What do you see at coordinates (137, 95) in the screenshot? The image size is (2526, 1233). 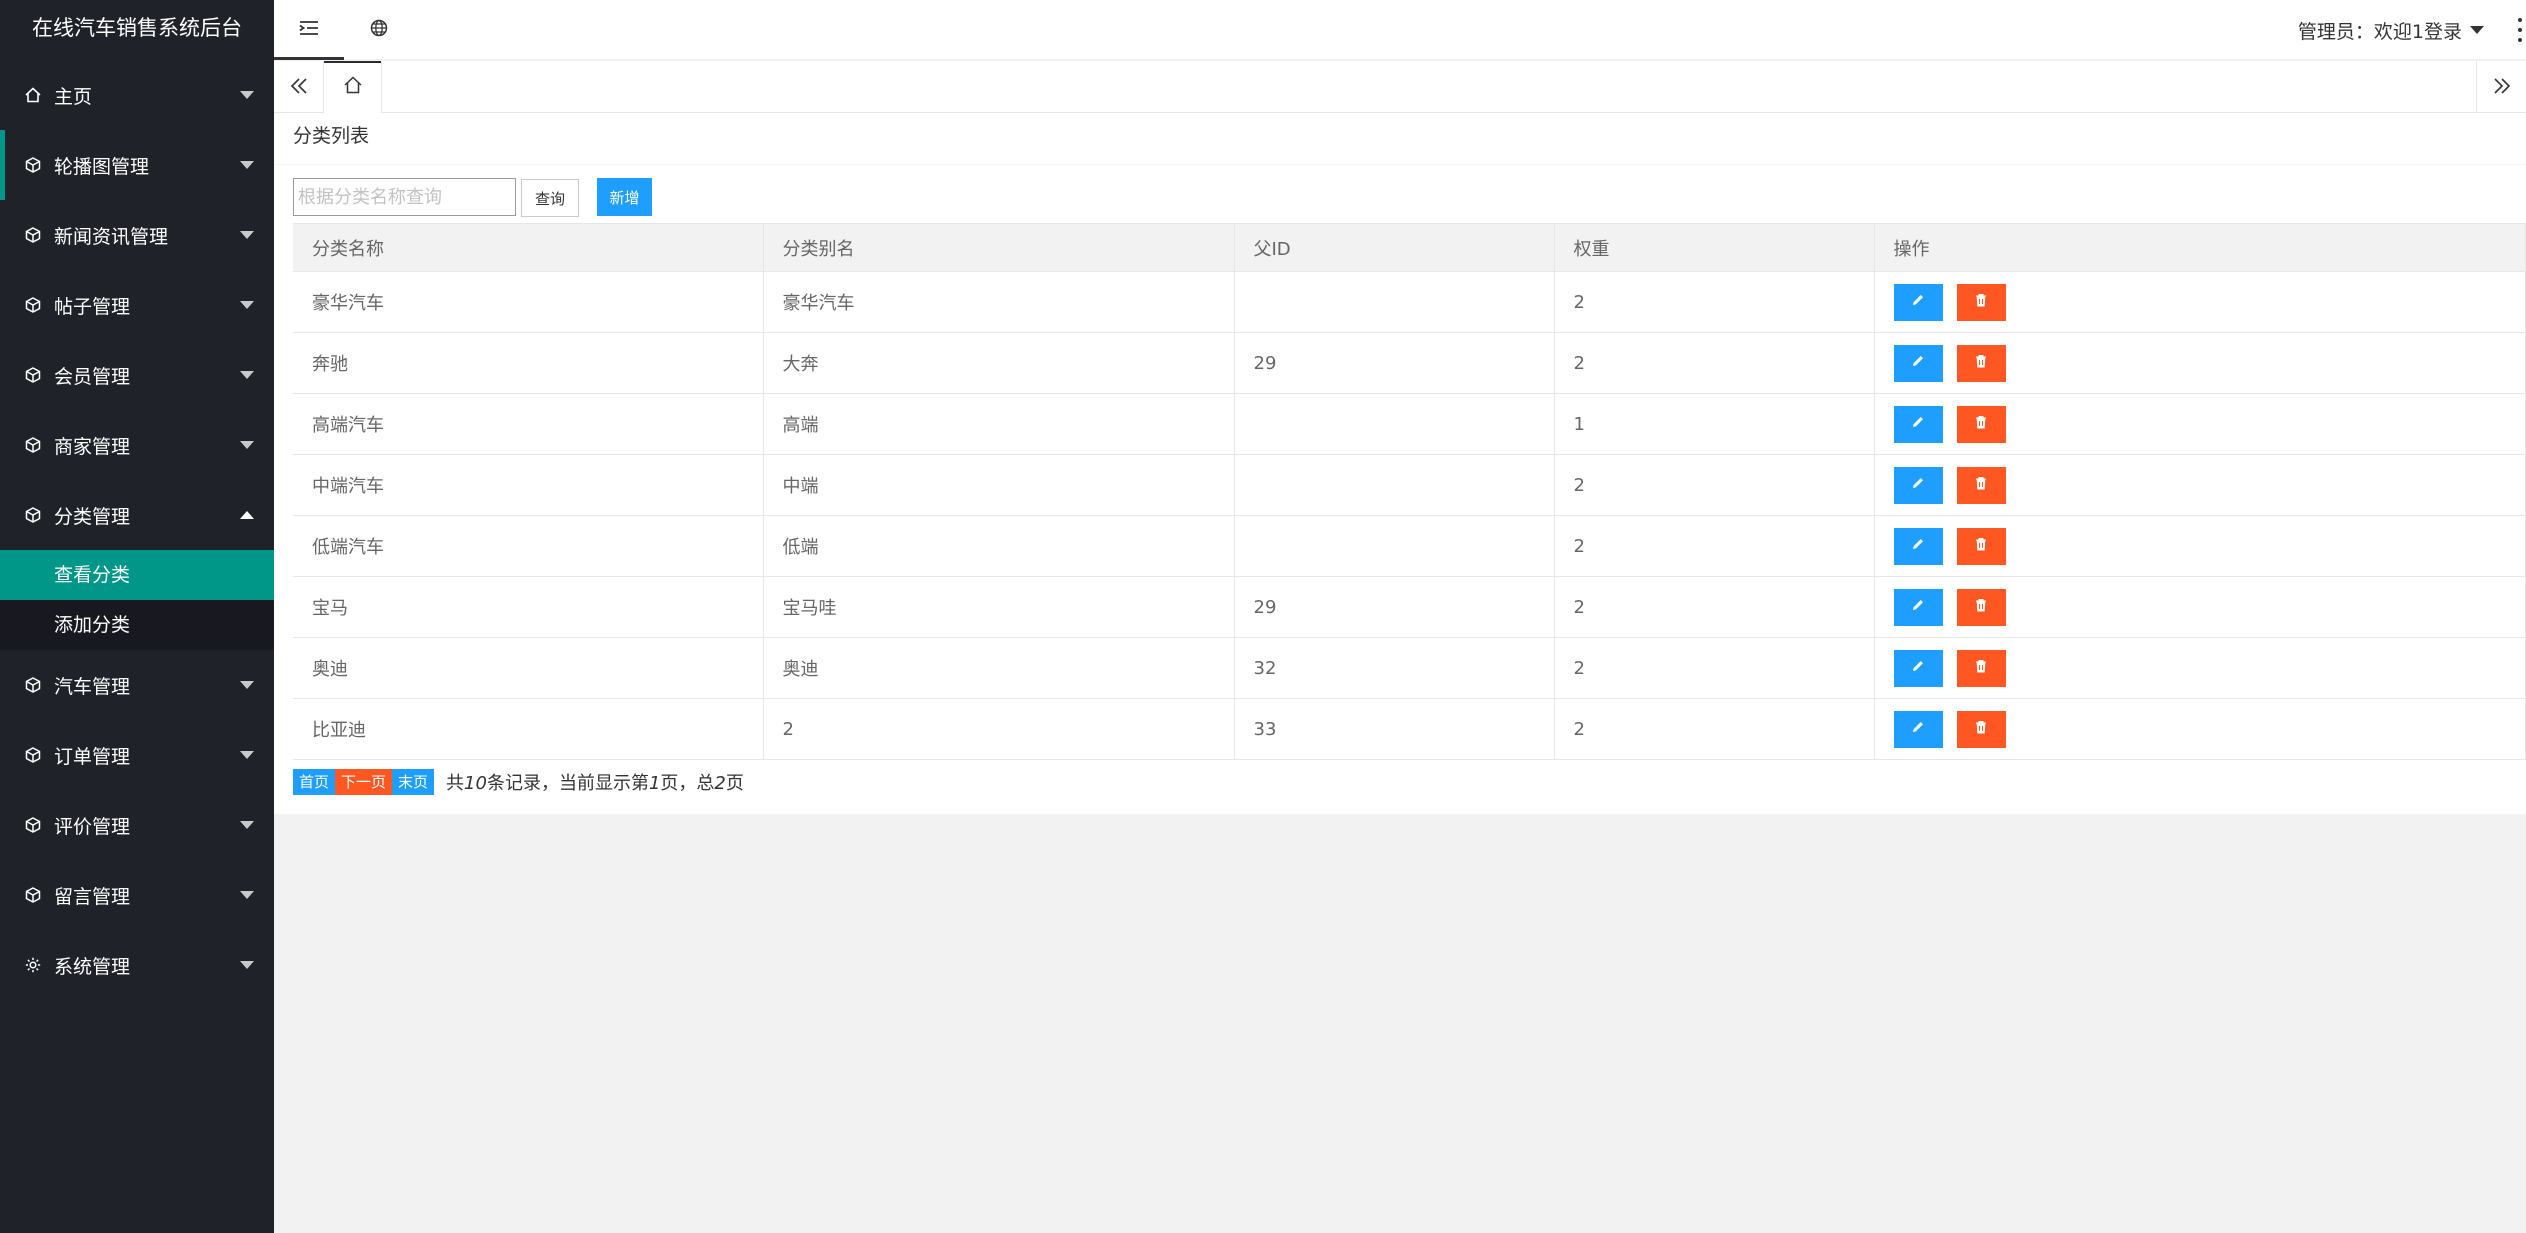 I see `sidebar-item-home: 主页` at bounding box center [137, 95].